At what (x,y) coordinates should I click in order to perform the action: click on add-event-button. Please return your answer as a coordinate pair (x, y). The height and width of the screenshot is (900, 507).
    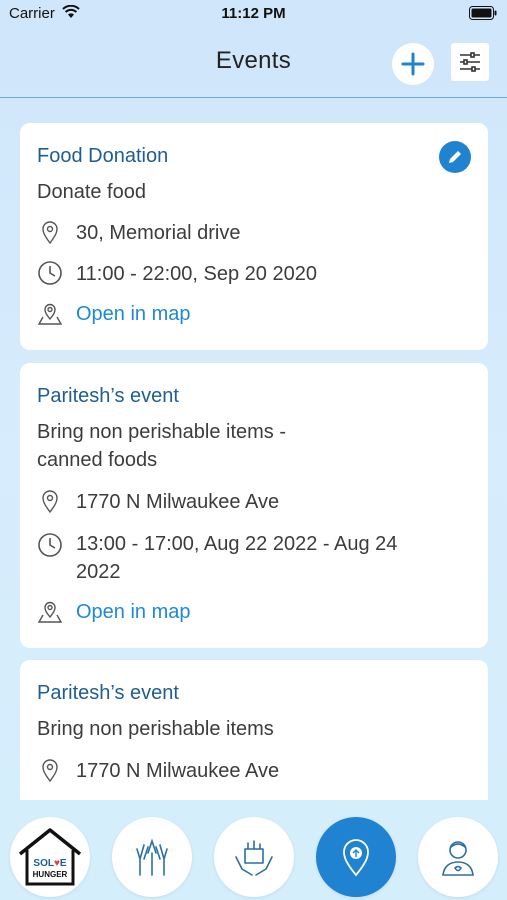
    Looking at the image, I should click on (413, 64).